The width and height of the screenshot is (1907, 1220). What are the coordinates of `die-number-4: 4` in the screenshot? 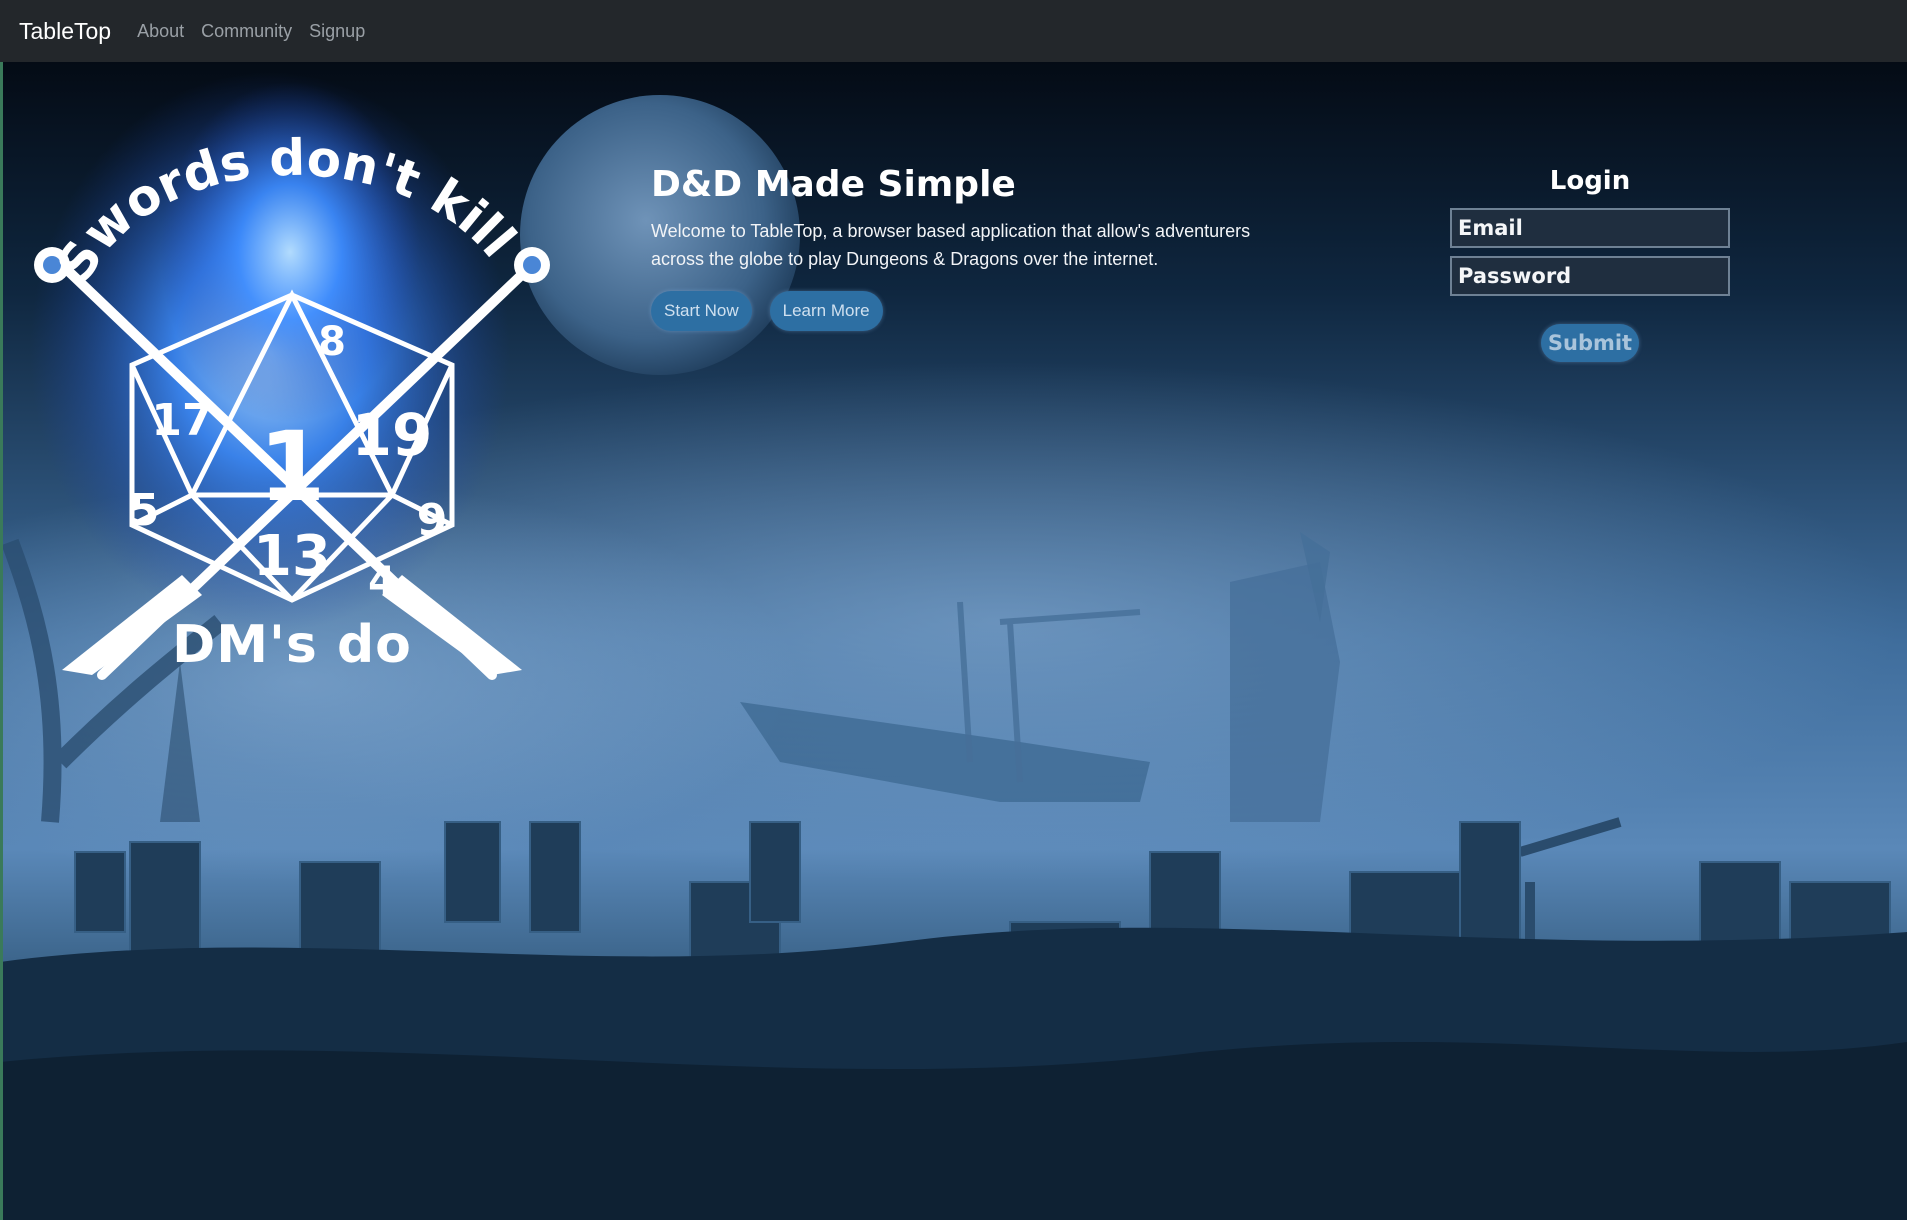 It's located at (382, 582).